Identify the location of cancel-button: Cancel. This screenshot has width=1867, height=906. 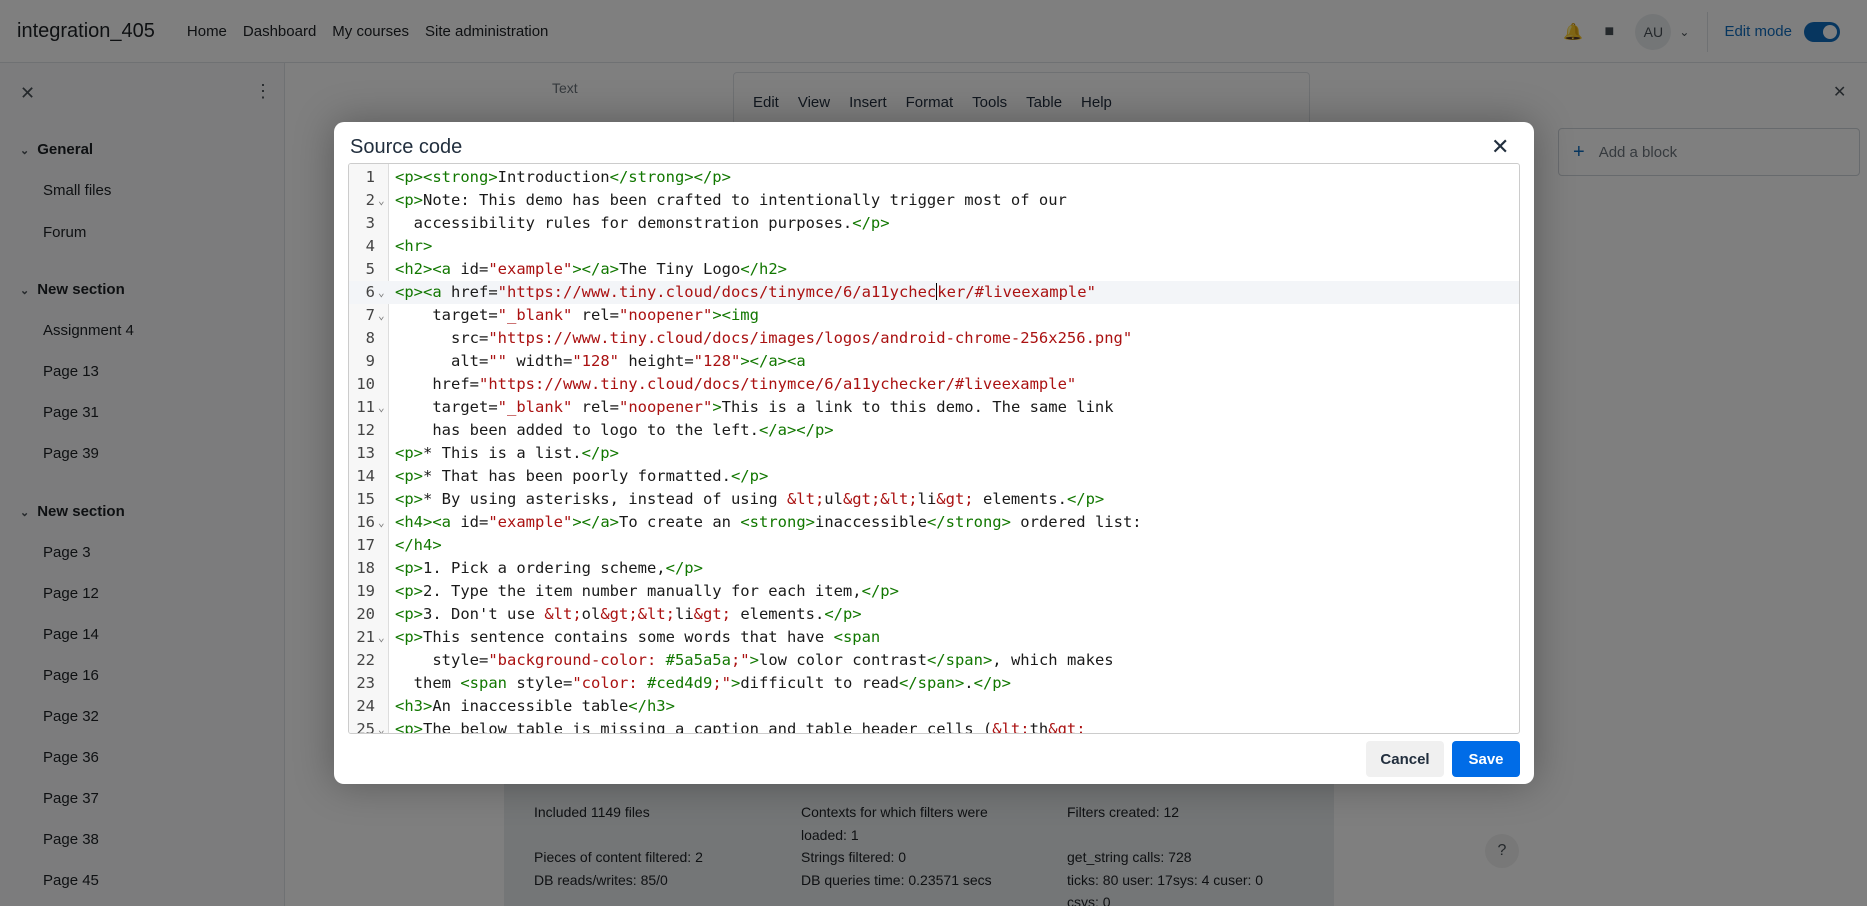
(1405, 759).